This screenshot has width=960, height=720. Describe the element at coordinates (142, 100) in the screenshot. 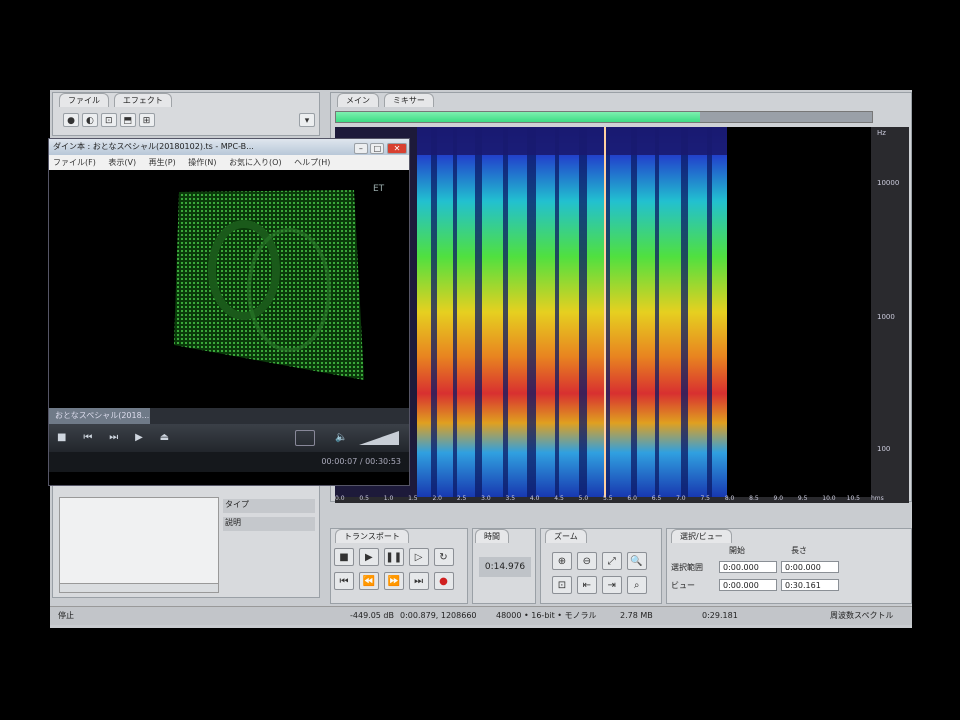

I see `tab-effects: エフェクト` at that location.